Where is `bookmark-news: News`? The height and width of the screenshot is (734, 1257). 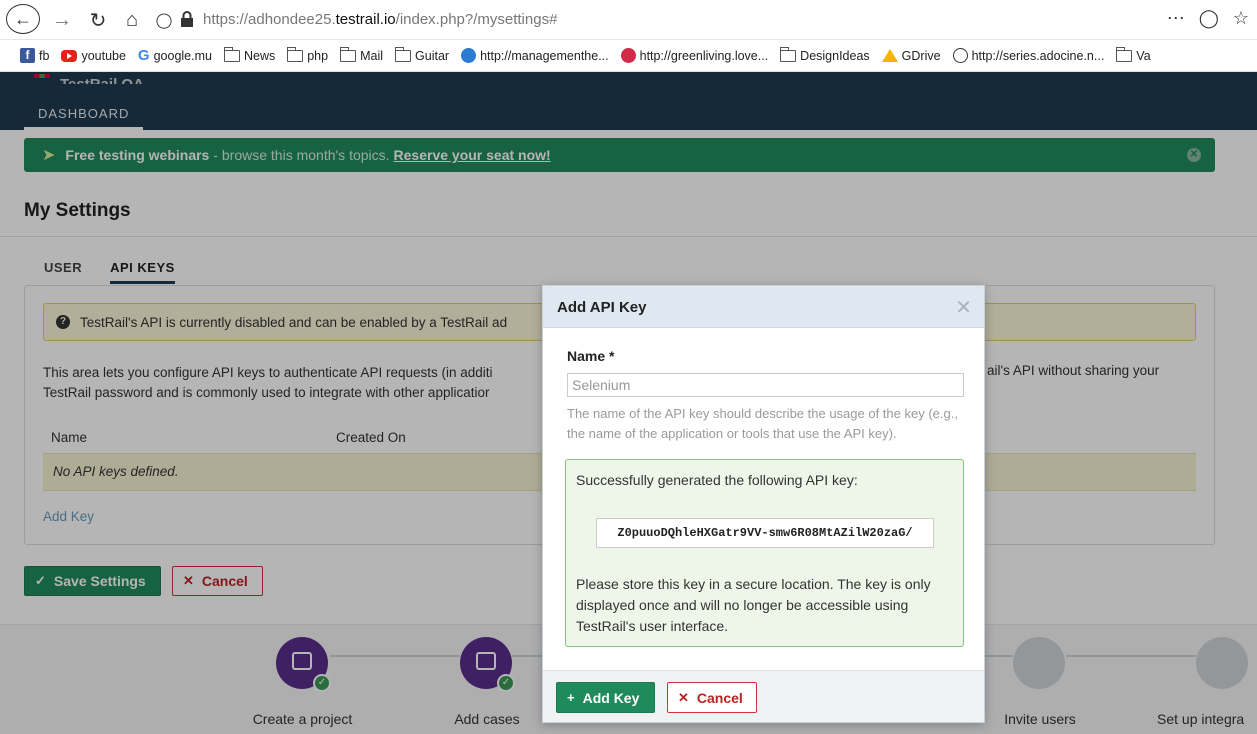
bookmark-news: News is located at coordinates (249, 54).